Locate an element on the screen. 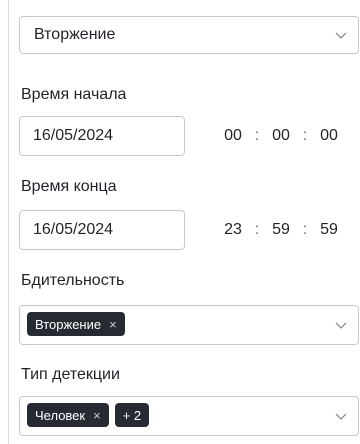 The height and width of the screenshot is (444, 360). start-time-label: Время начала is located at coordinates (74, 94).